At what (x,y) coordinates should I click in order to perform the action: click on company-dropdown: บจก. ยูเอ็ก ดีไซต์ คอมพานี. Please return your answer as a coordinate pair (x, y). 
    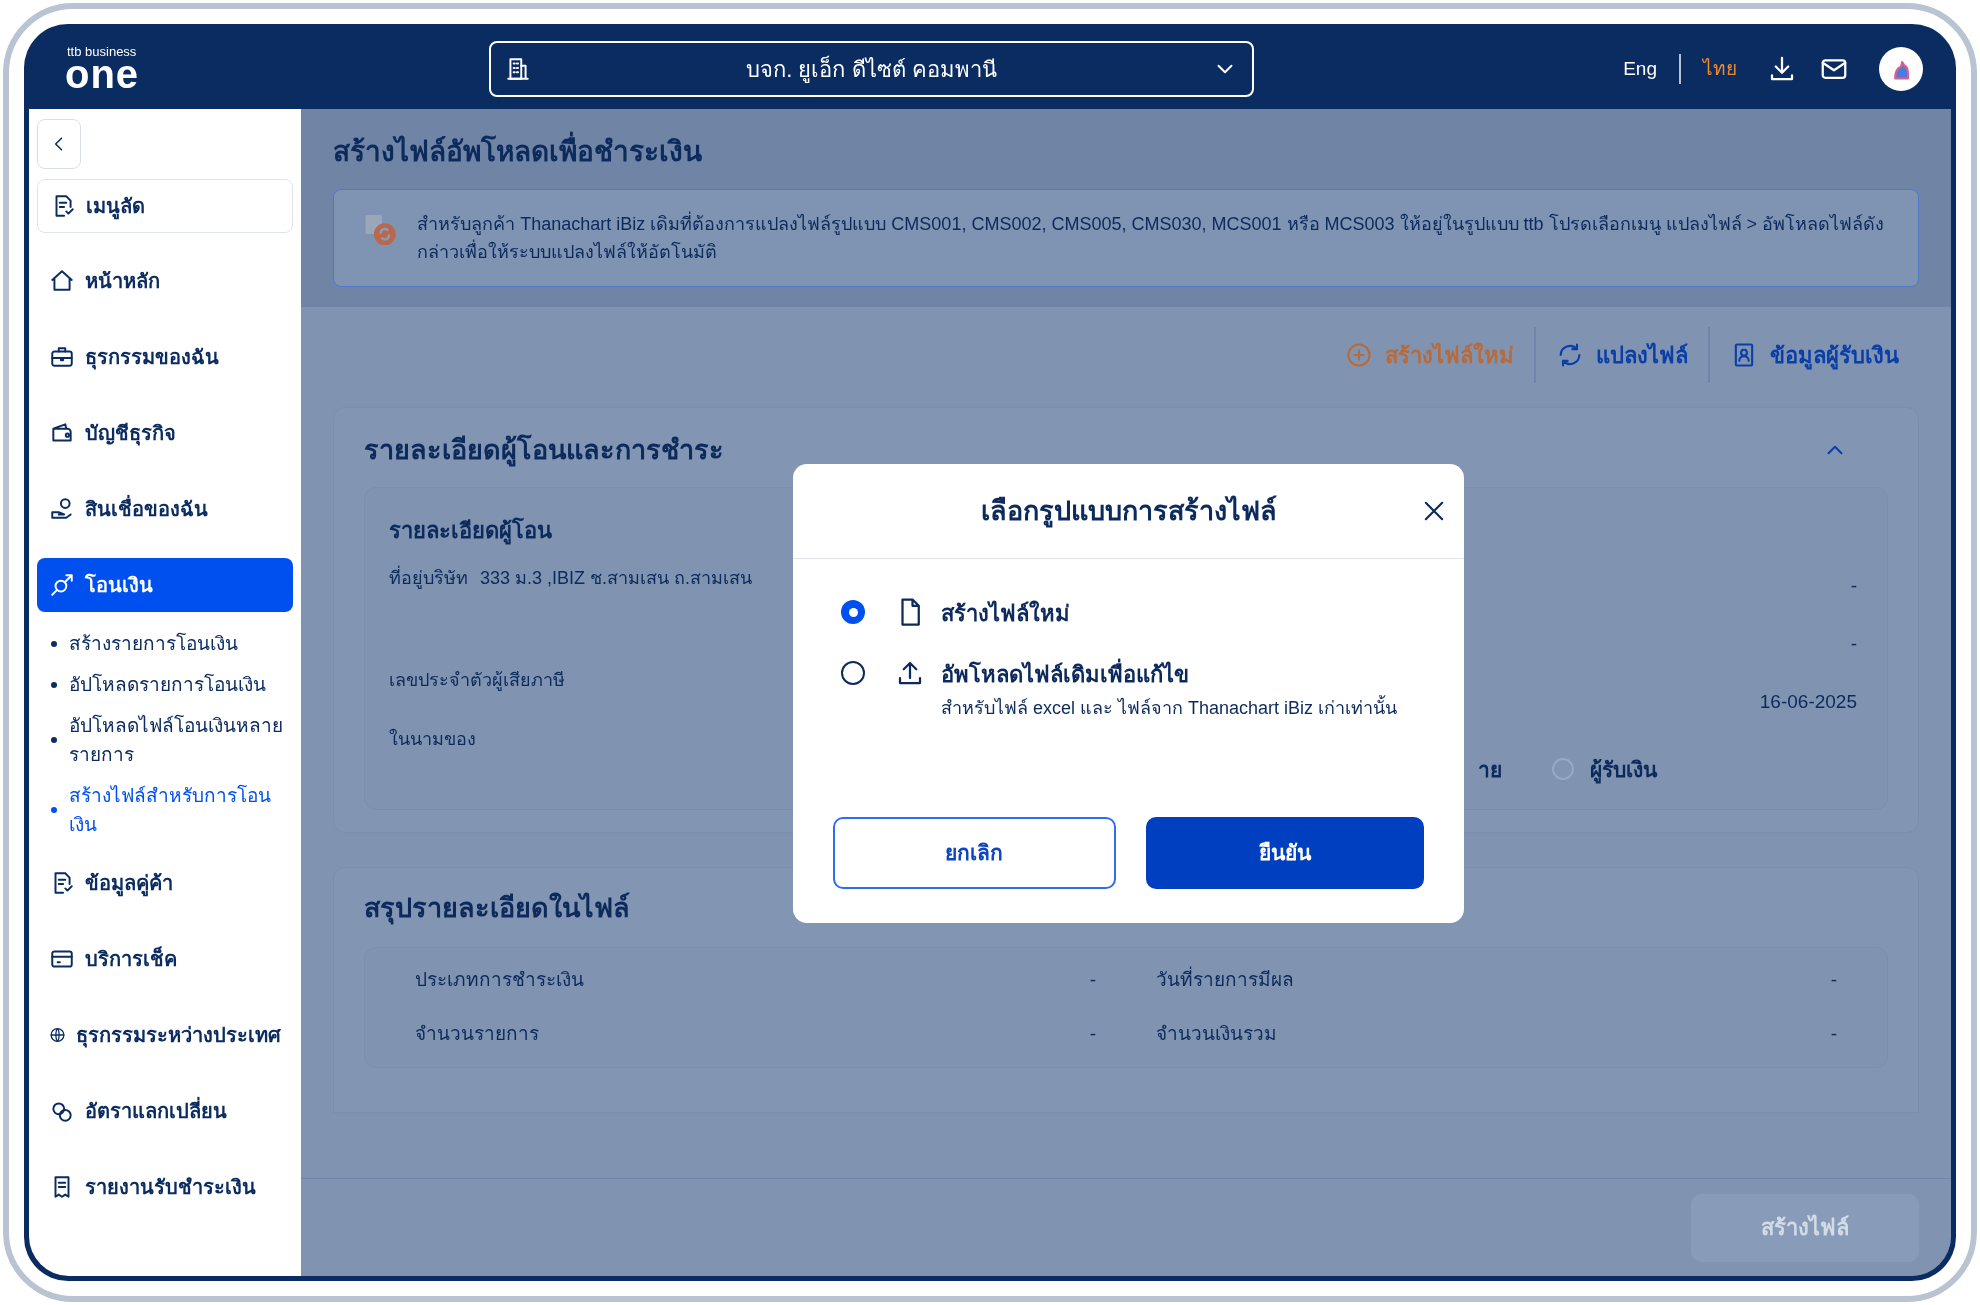
    Looking at the image, I should click on (871, 69).